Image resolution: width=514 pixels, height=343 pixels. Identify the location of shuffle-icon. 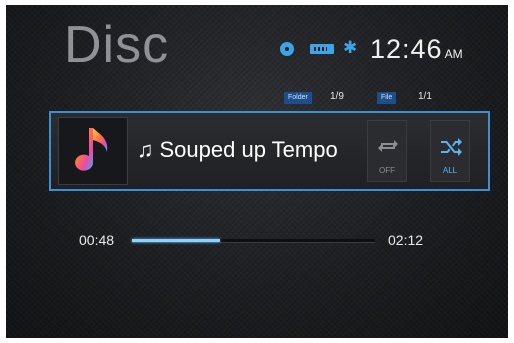
(450, 146).